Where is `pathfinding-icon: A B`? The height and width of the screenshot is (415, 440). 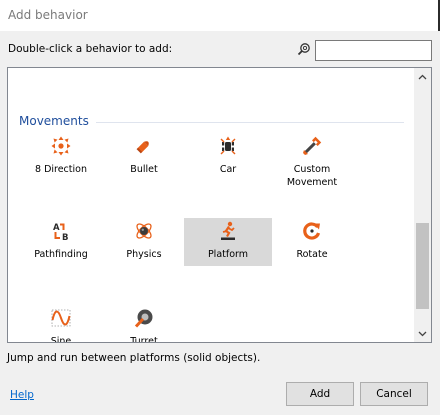
pathfinding-icon: A B is located at coordinates (61, 232).